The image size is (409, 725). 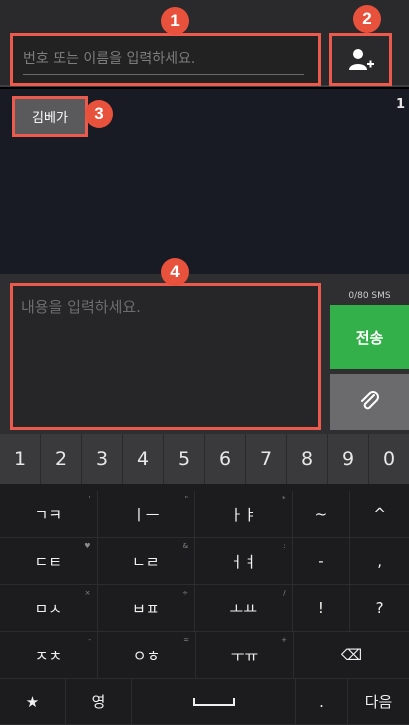 What do you see at coordinates (307, 459) in the screenshot?
I see `key-8: 8` at bounding box center [307, 459].